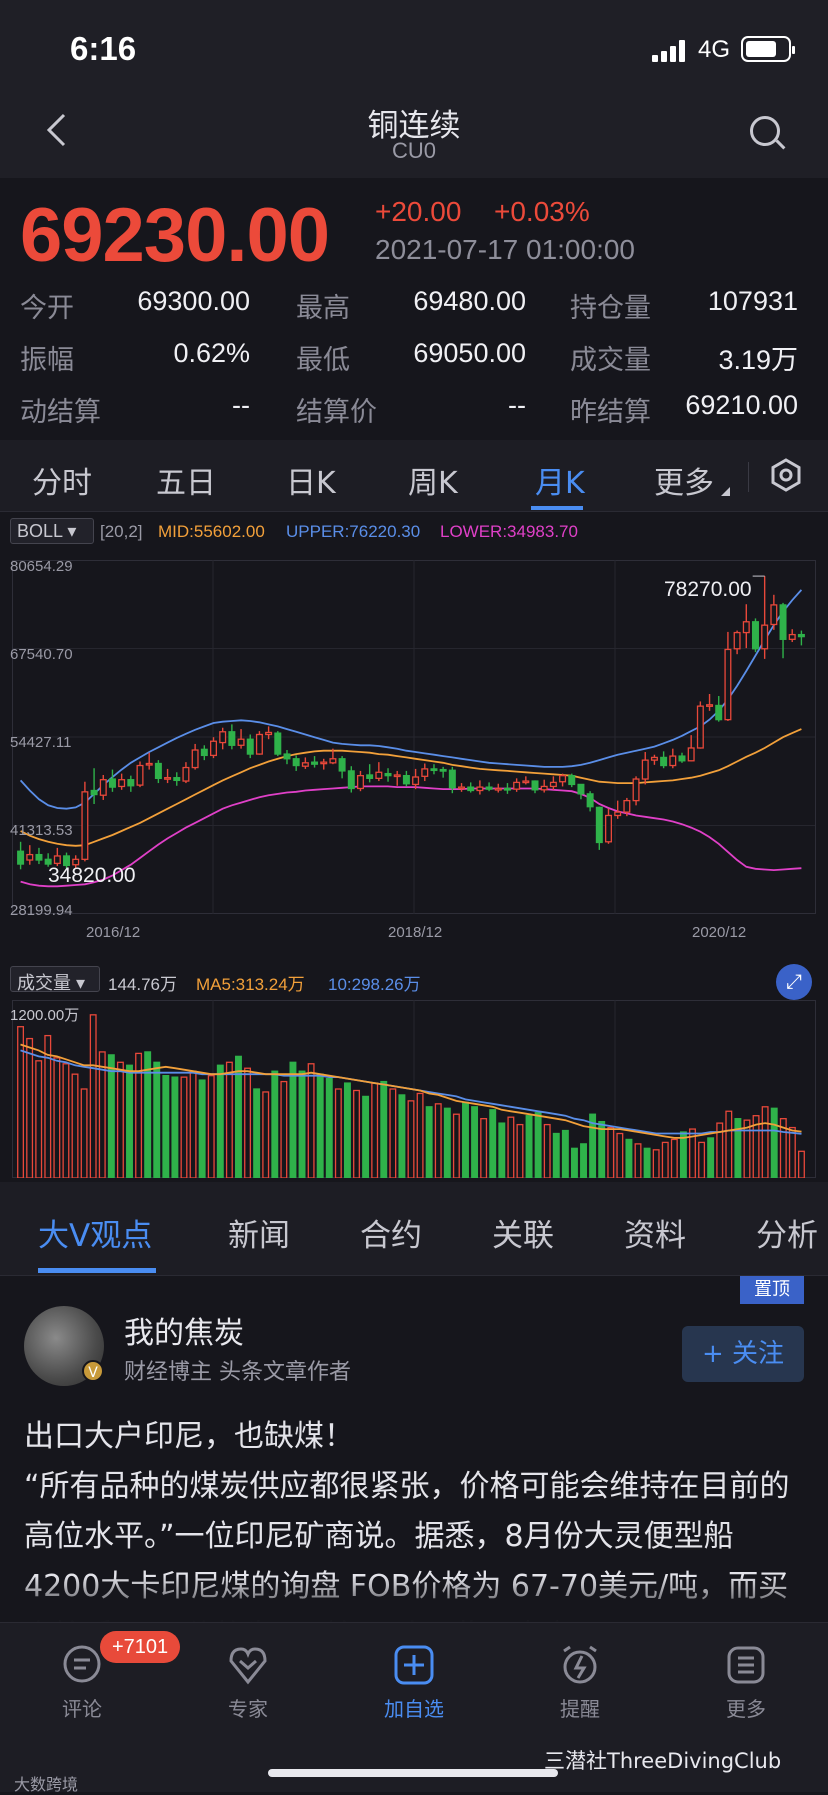  What do you see at coordinates (743, 1354) in the screenshot?
I see `follow-button: + 关注` at bounding box center [743, 1354].